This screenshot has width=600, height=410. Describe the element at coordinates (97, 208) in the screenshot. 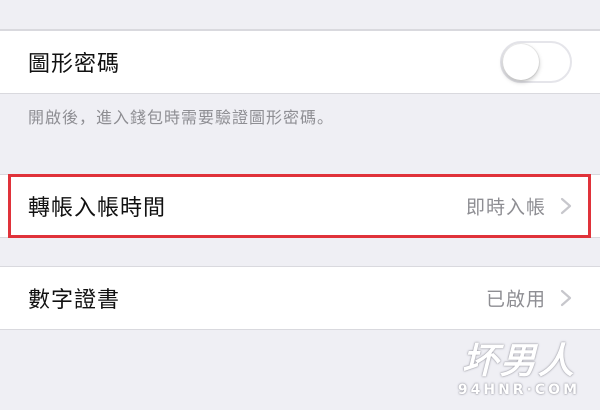

I see `transfer-time-label: 轉帳入帳時間` at that location.